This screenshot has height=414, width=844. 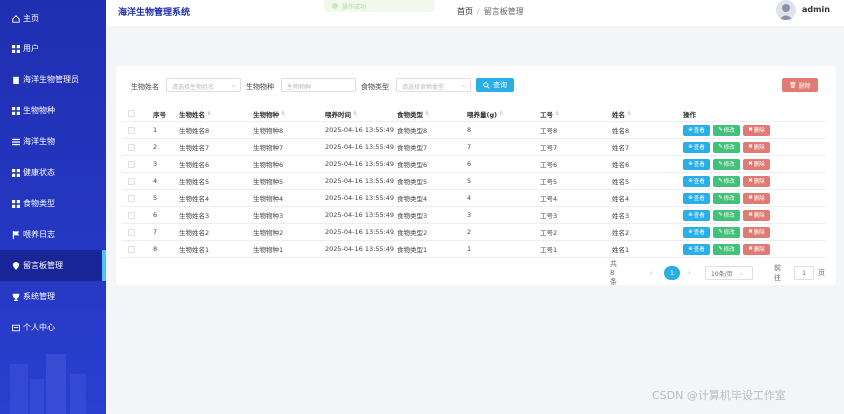 I want to click on user-avatar-icon, so click(x=786, y=10).